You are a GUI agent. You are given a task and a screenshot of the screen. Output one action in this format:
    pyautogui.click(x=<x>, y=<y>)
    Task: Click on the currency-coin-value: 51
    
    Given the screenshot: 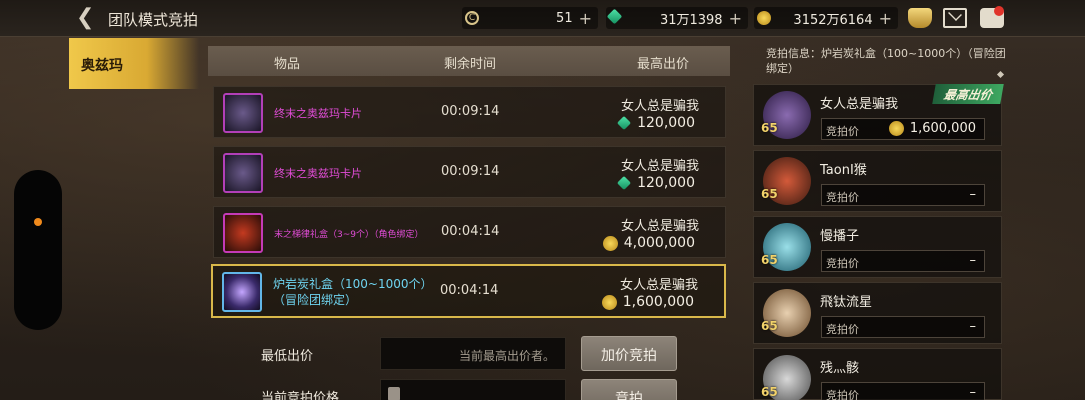 What is the action you would take?
    pyautogui.click(x=564, y=18)
    